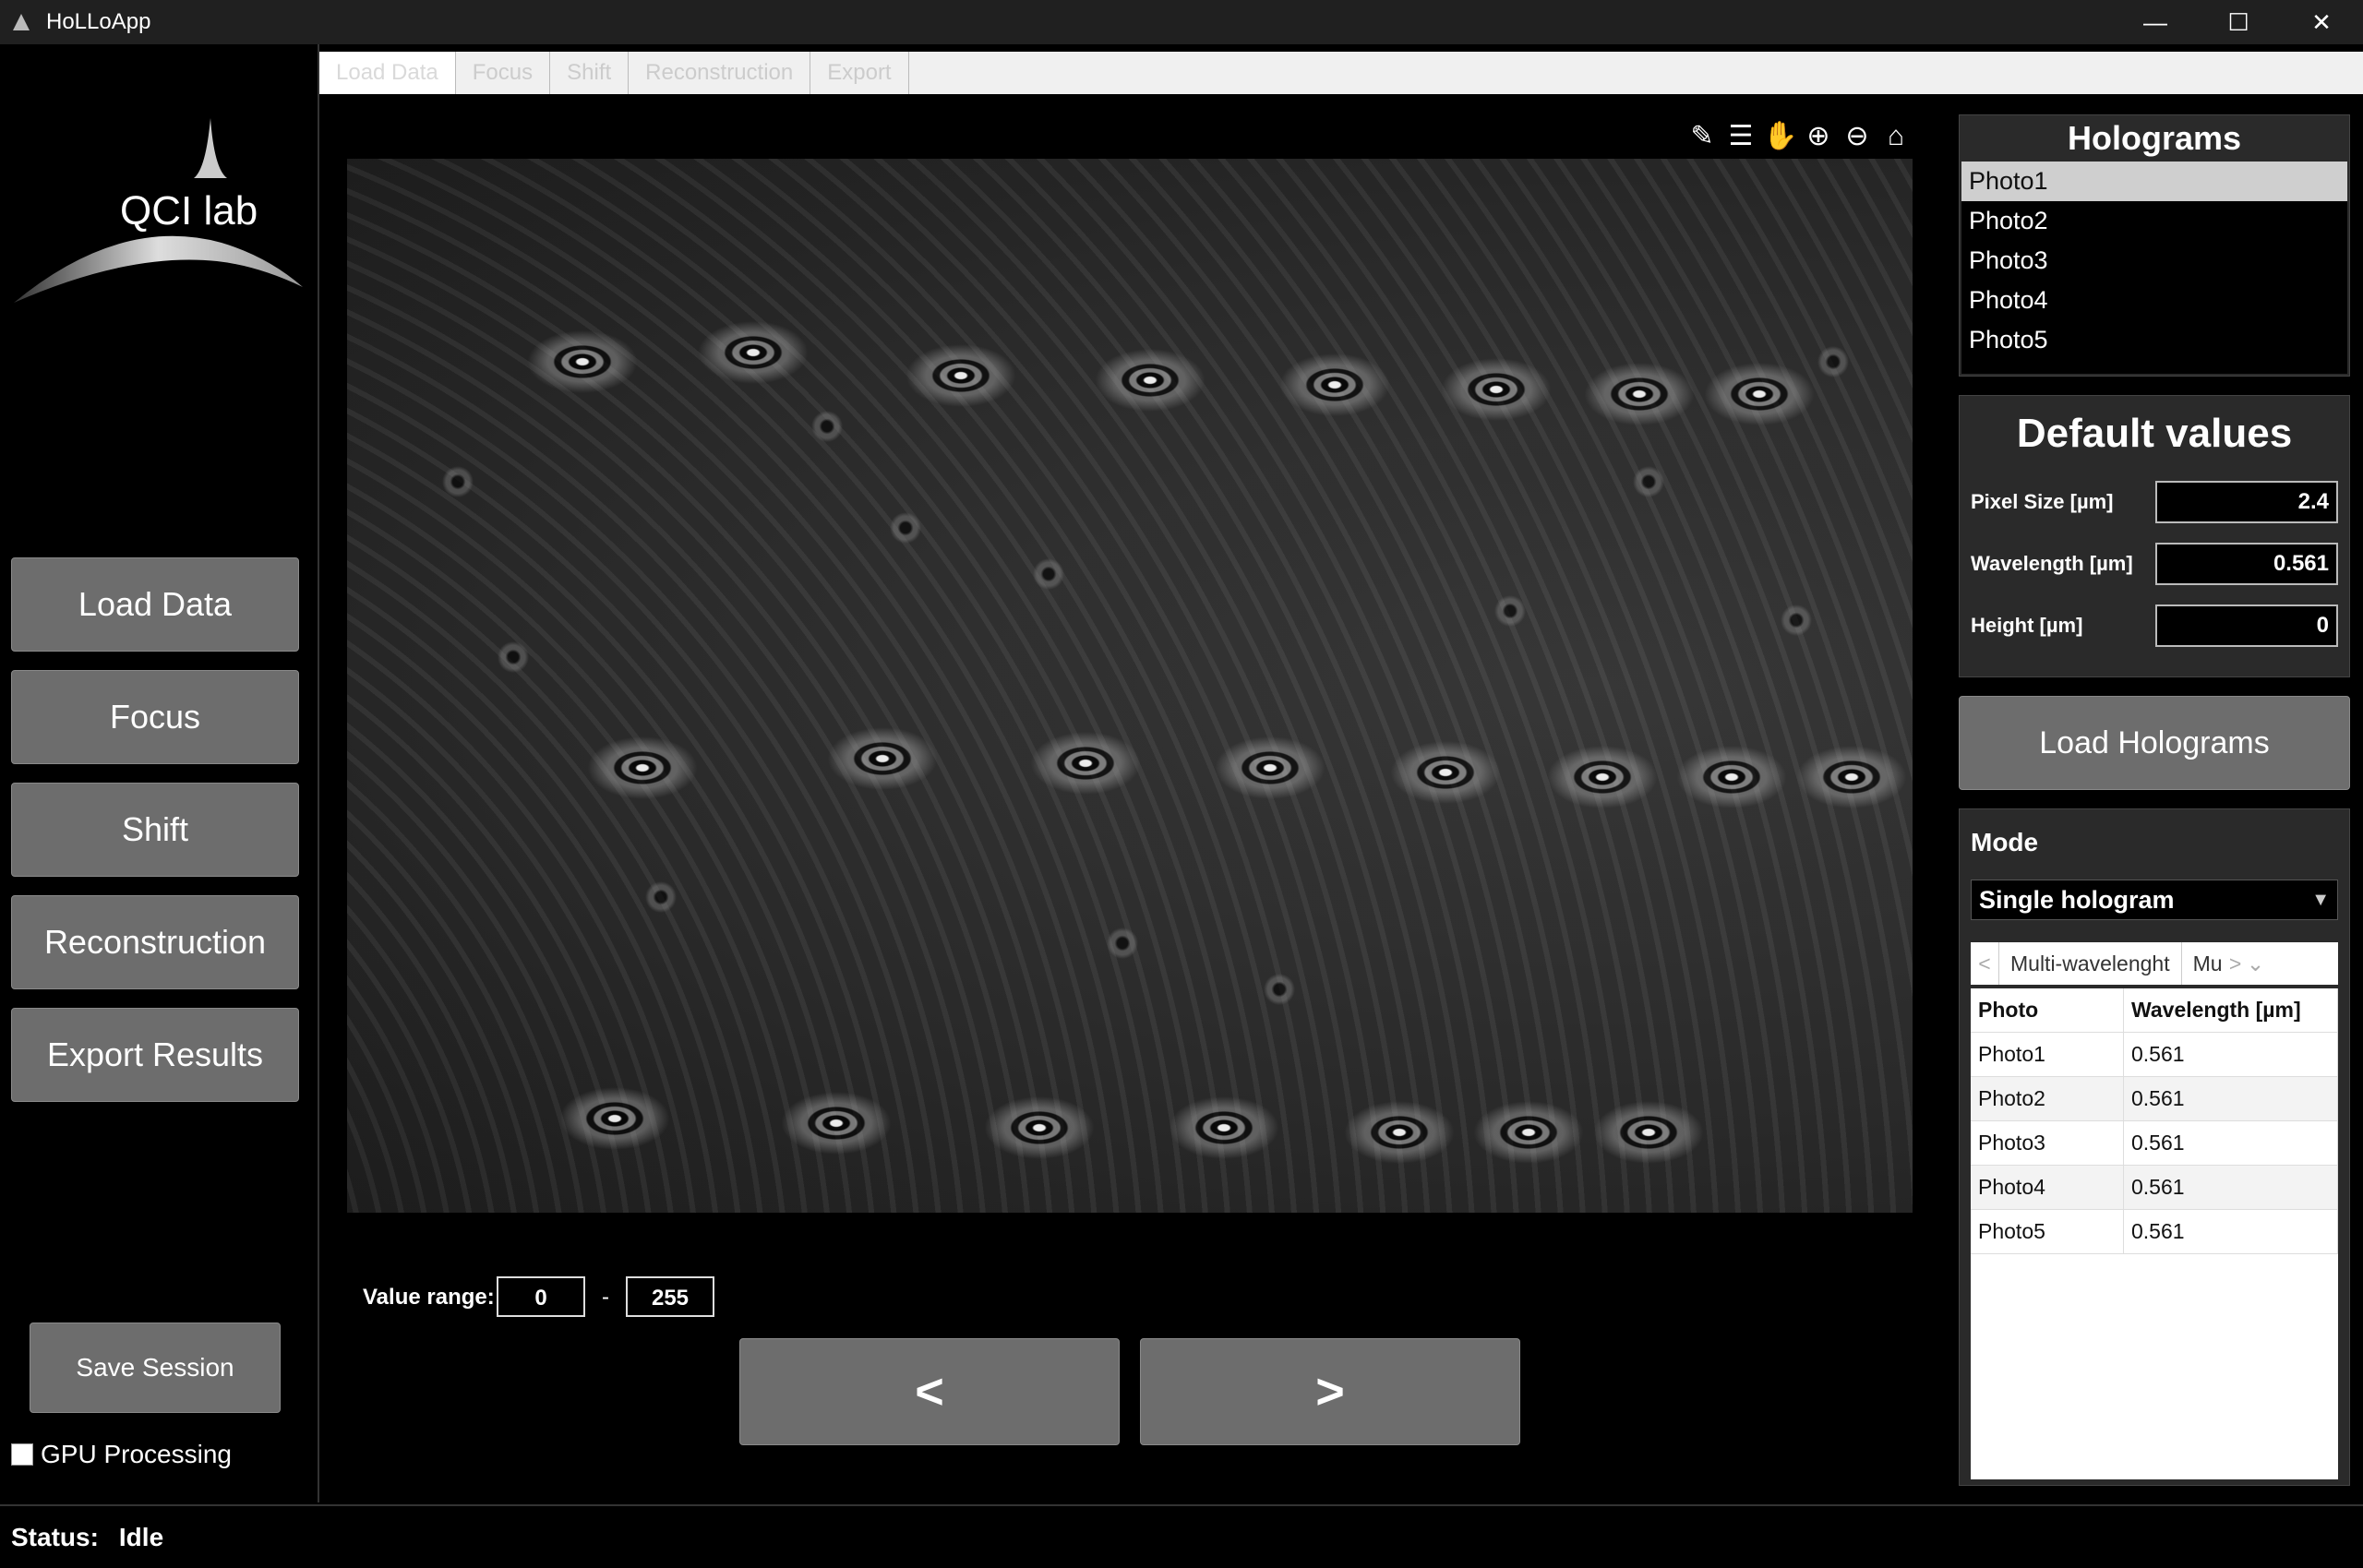  I want to click on tab-focus: Focus, so click(503, 73).